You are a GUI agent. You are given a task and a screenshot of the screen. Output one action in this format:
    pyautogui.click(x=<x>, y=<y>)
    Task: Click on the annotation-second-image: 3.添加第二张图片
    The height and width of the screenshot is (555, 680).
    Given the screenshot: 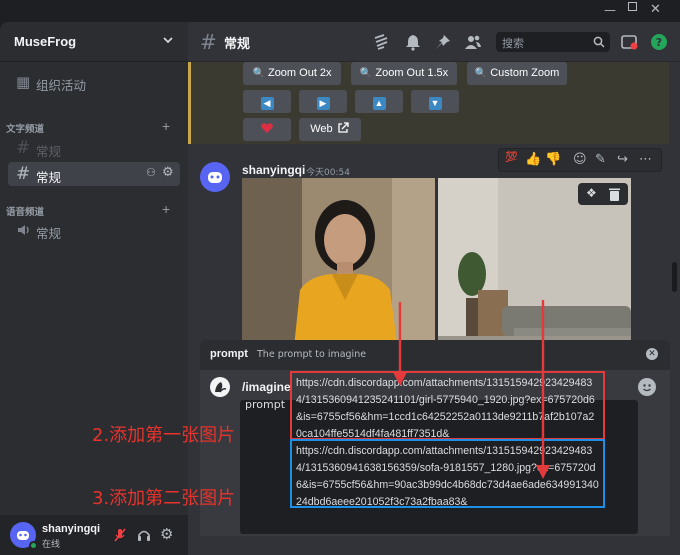 What is the action you would take?
    pyautogui.click(x=164, y=498)
    